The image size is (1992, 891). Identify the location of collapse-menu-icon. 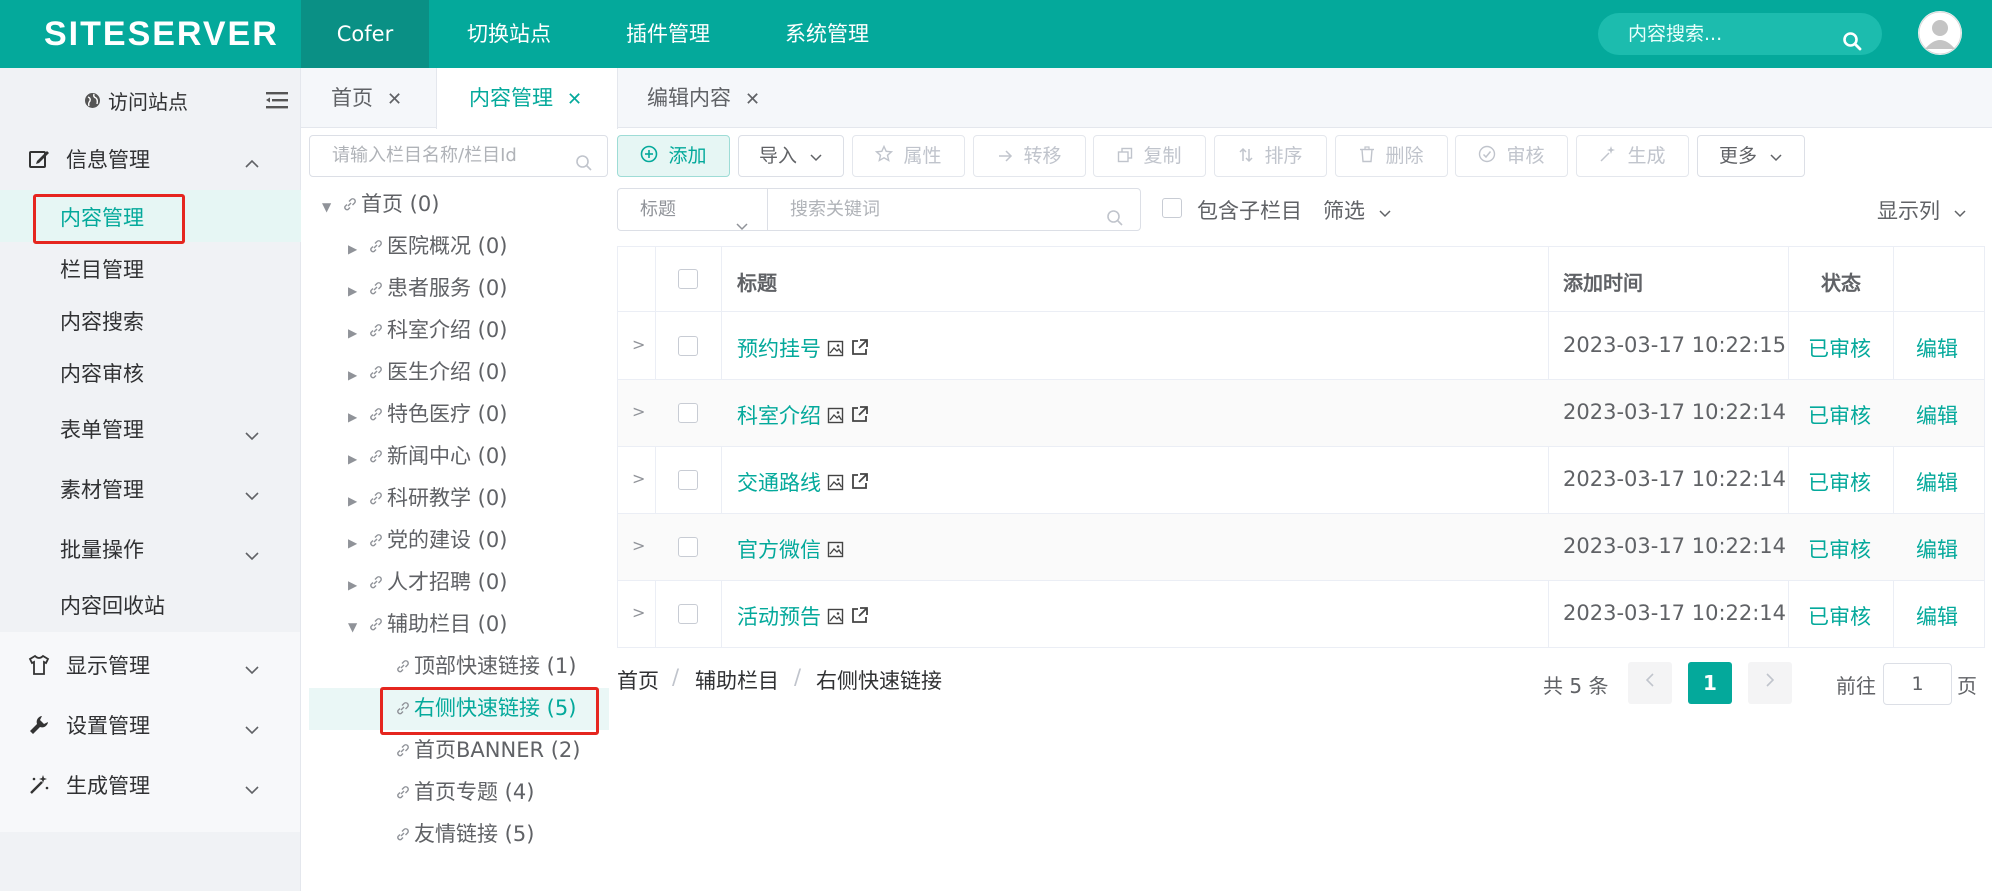
(277, 102).